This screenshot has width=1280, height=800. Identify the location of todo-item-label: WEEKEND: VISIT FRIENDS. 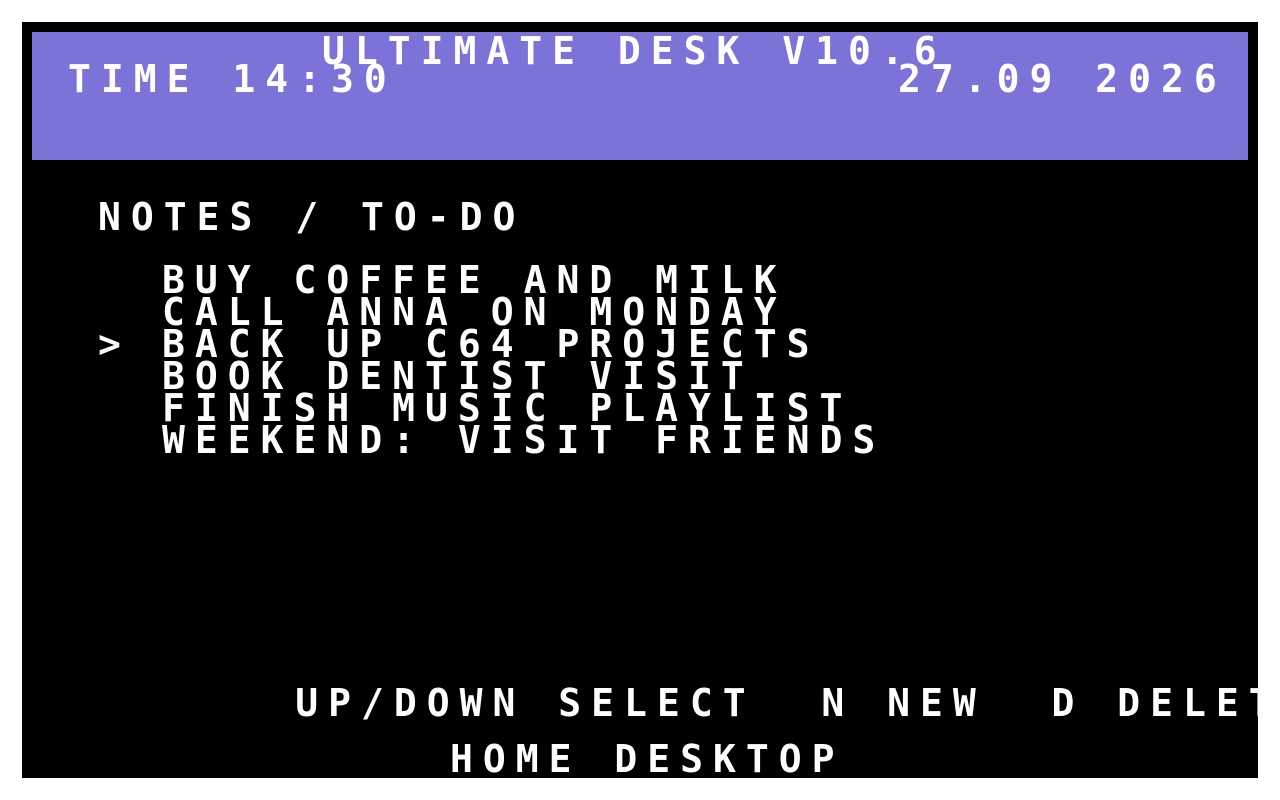
(524, 440).